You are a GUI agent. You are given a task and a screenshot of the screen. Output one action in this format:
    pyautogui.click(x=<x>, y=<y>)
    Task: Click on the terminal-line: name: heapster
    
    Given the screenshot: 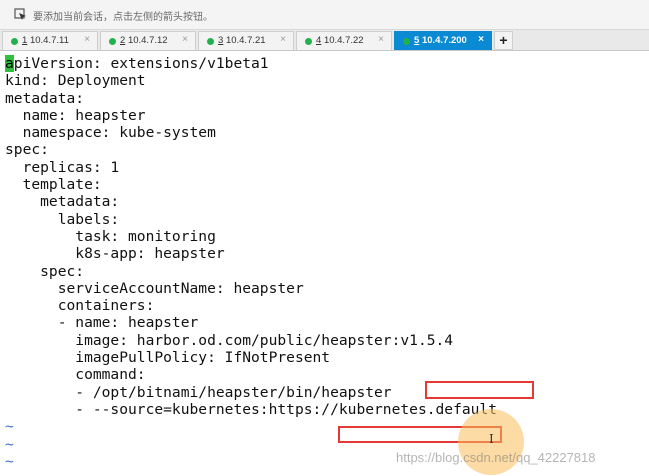 What is the action you would take?
    pyautogui.click(x=75, y=115)
    